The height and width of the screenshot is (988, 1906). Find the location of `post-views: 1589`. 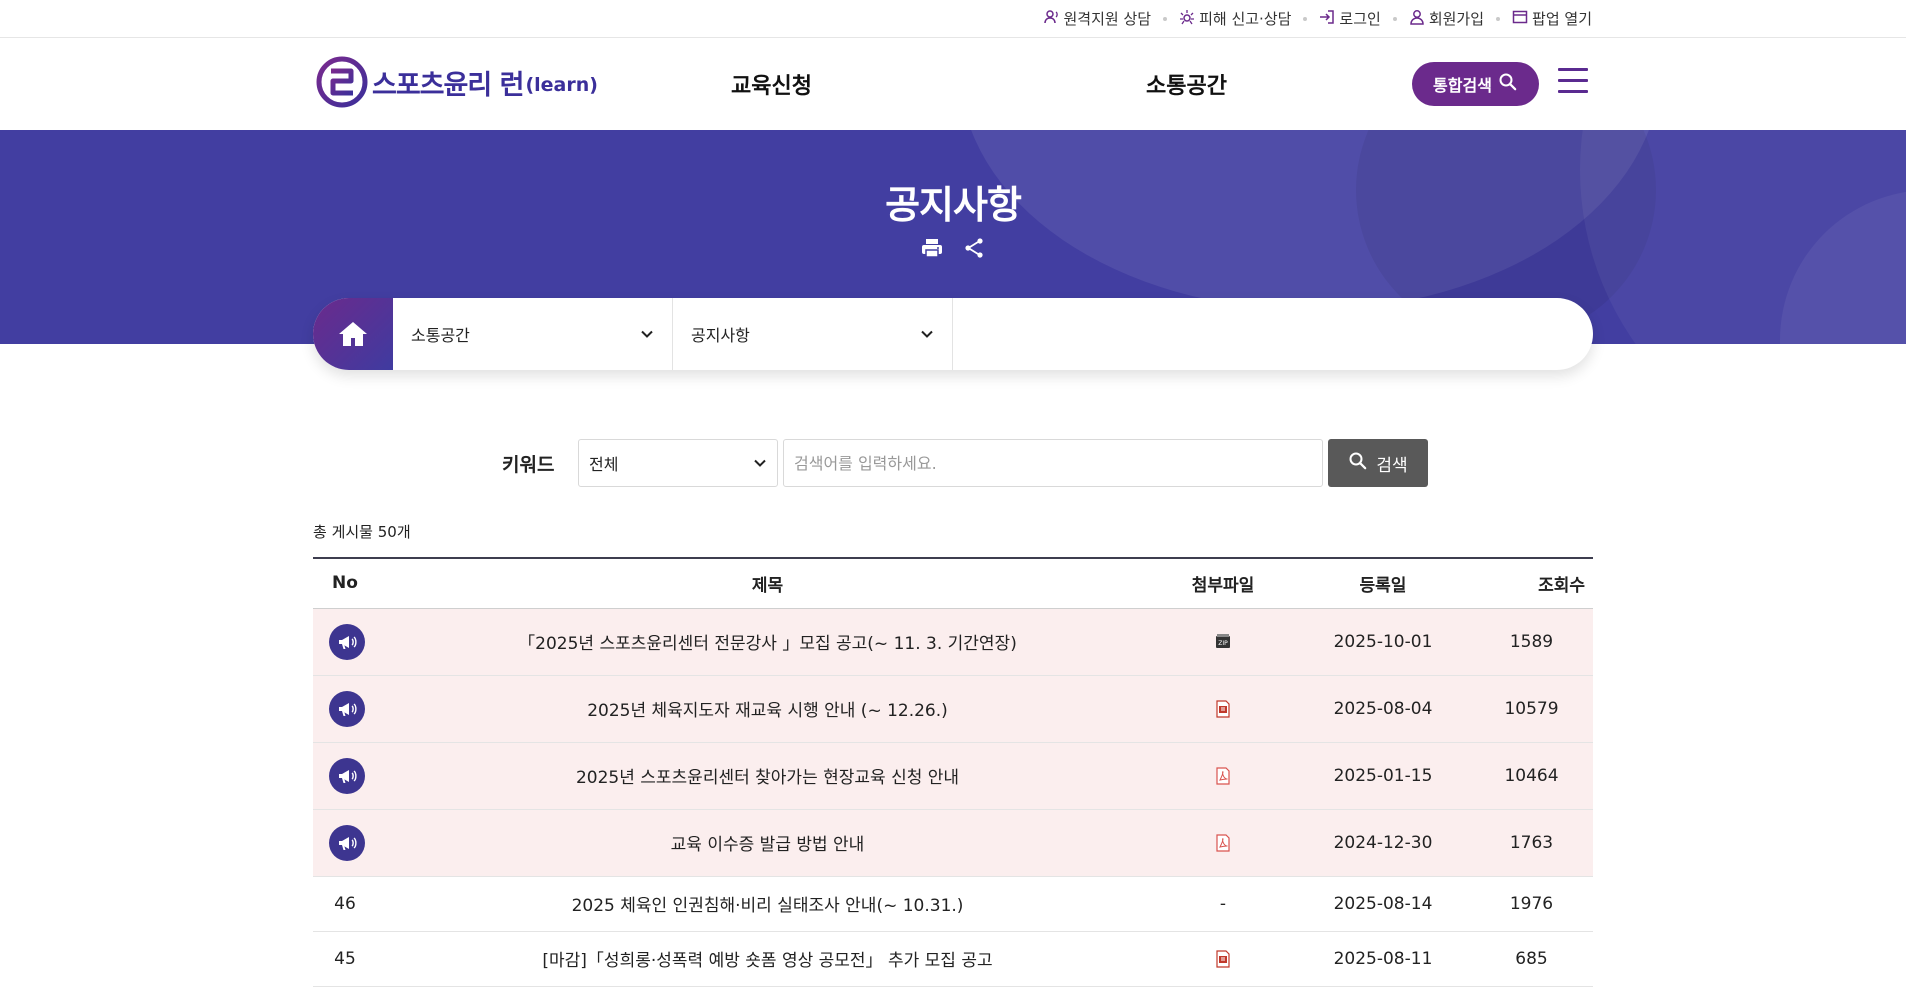

post-views: 1589 is located at coordinates (1535, 642).